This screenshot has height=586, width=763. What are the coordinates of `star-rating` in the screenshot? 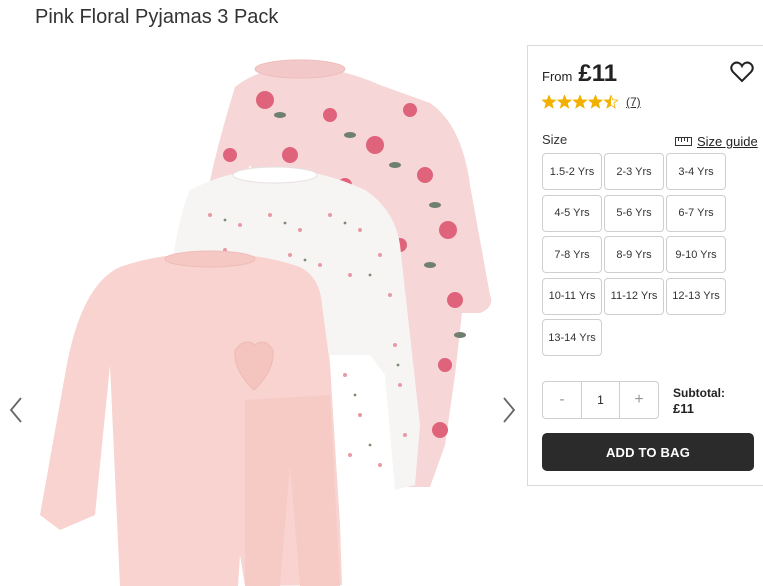 It's located at (580, 102).